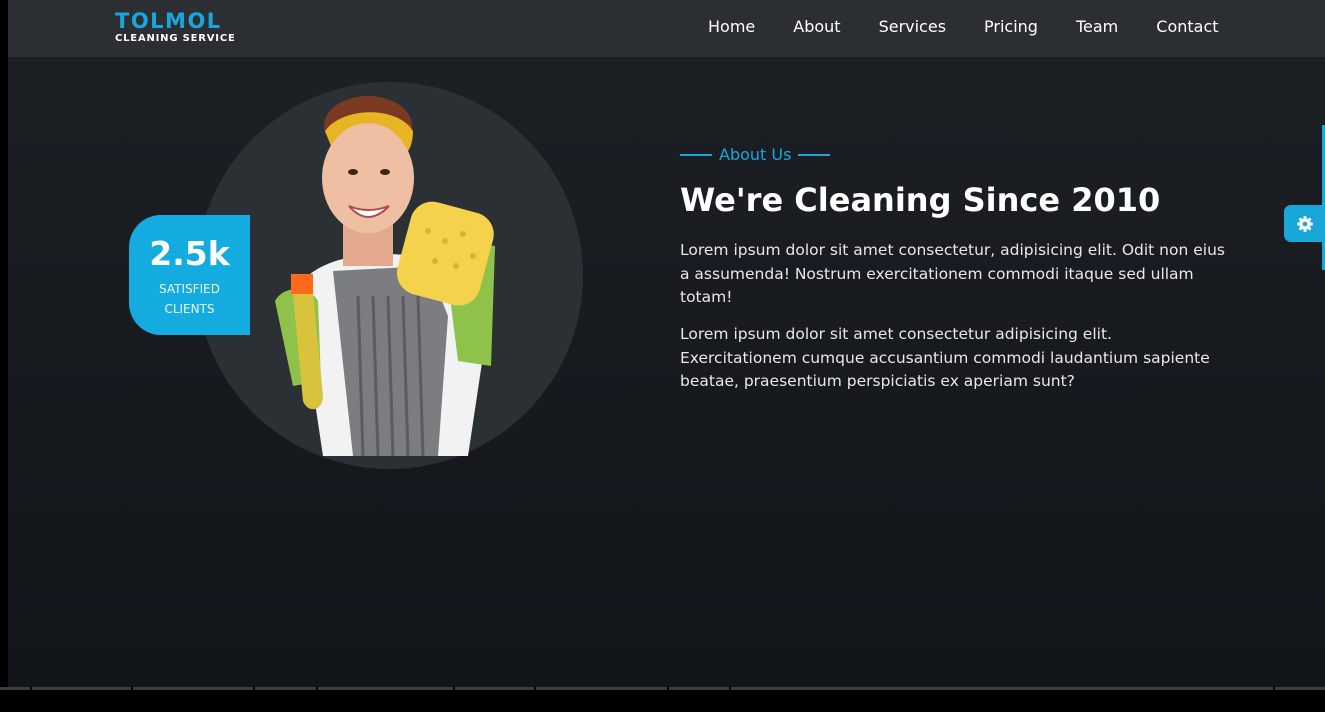 This screenshot has height=712, width=1325. I want to click on nav-home: Home, so click(731, 26).